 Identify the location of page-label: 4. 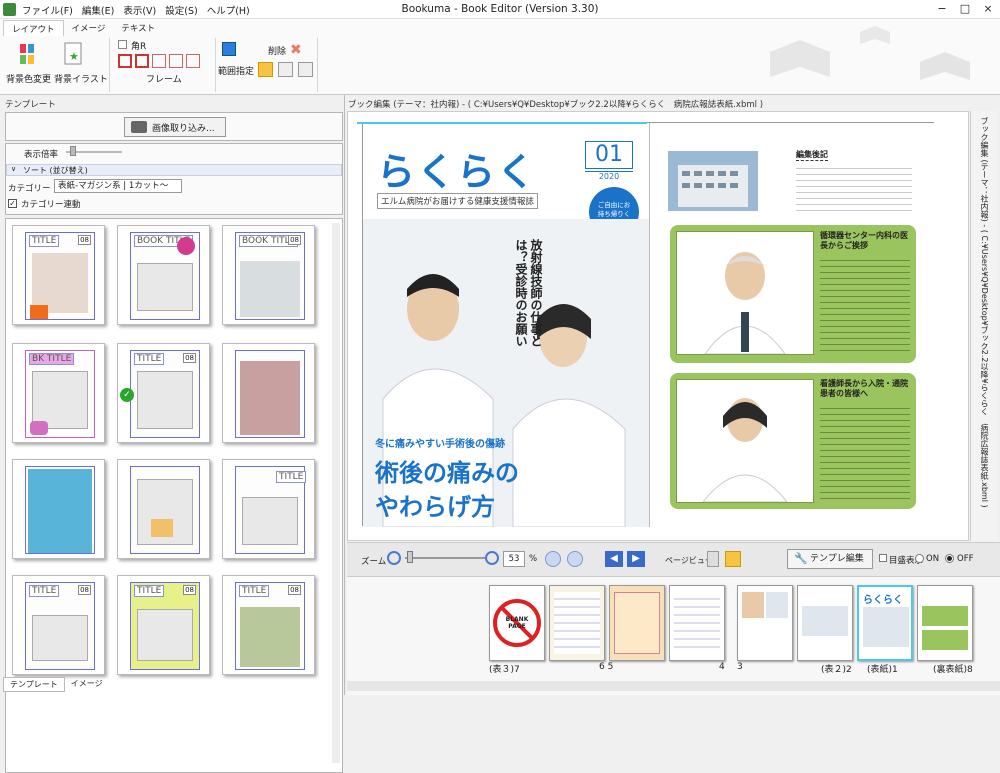
(722, 667).